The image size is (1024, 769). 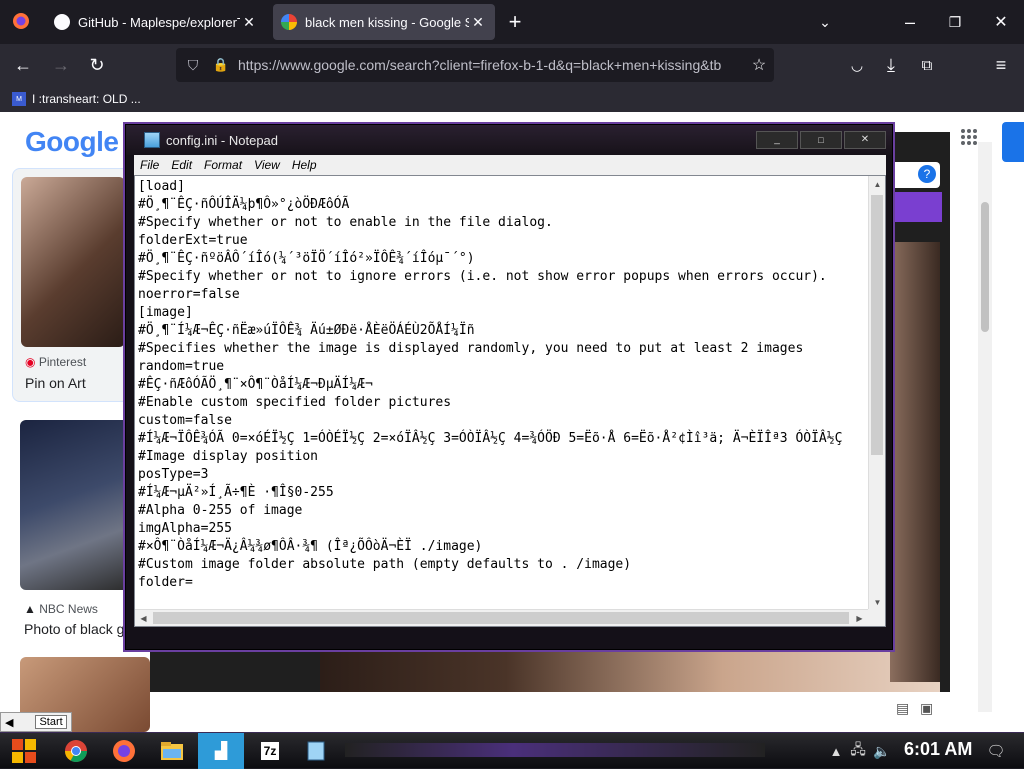 What do you see at coordinates (62, 22) in the screenshot?
I see `github-icon` at bounding box center [62, 22].